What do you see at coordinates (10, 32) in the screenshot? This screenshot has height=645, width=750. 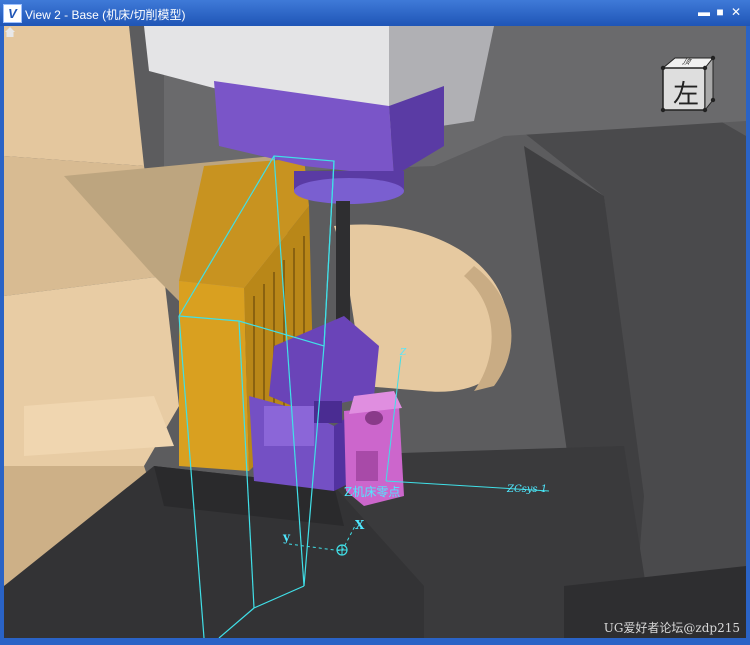 I see `home-icon` at bounding box center [10, 32].